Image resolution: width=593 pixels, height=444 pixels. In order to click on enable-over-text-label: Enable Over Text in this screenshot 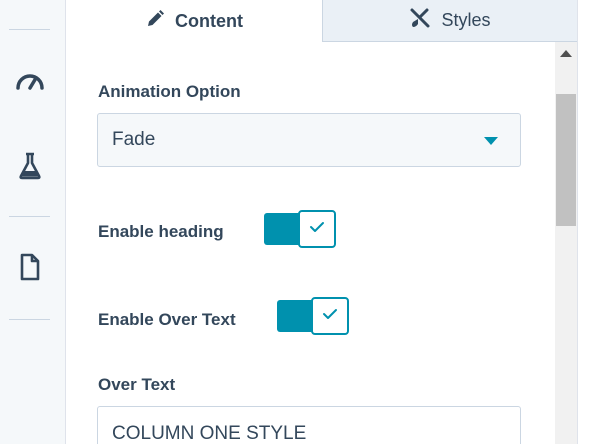, I will do `click(167, 319)`.